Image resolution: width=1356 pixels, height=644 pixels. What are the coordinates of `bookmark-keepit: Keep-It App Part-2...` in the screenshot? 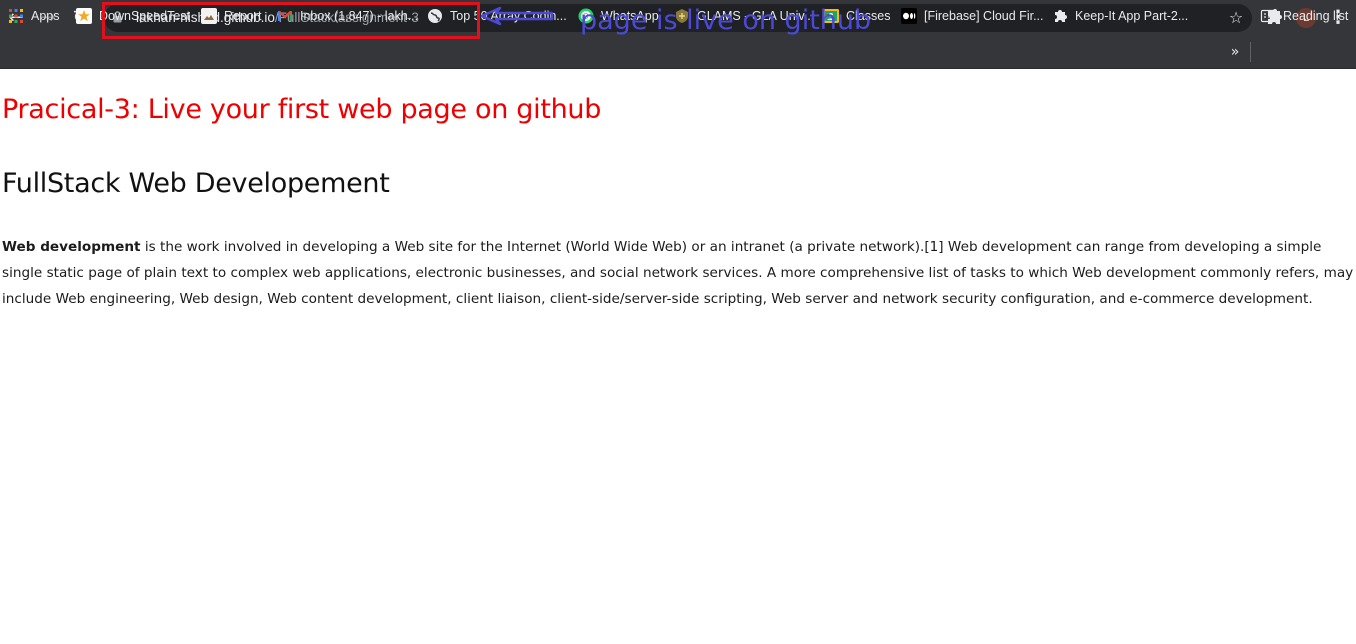 It's located at (1120, 16).